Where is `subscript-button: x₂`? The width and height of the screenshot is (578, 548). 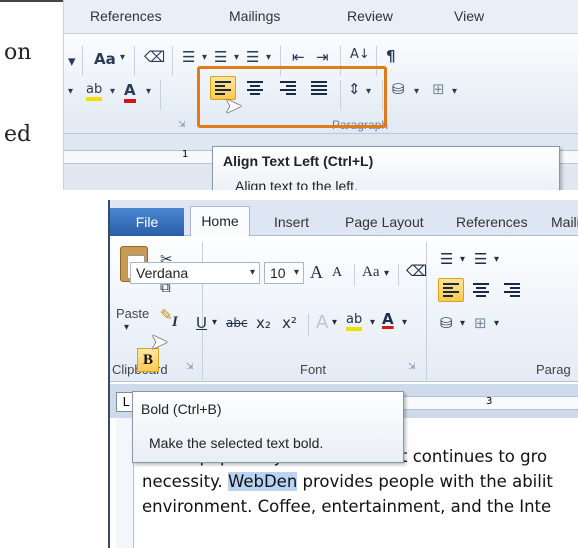
subscript-button: x₂ is located at coordinates (263, 323).